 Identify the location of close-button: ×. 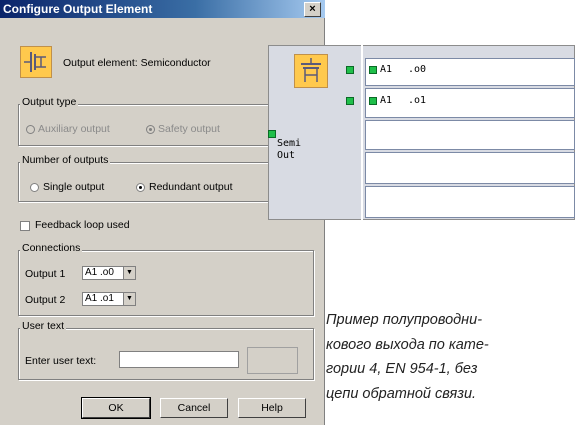
(312, 9).